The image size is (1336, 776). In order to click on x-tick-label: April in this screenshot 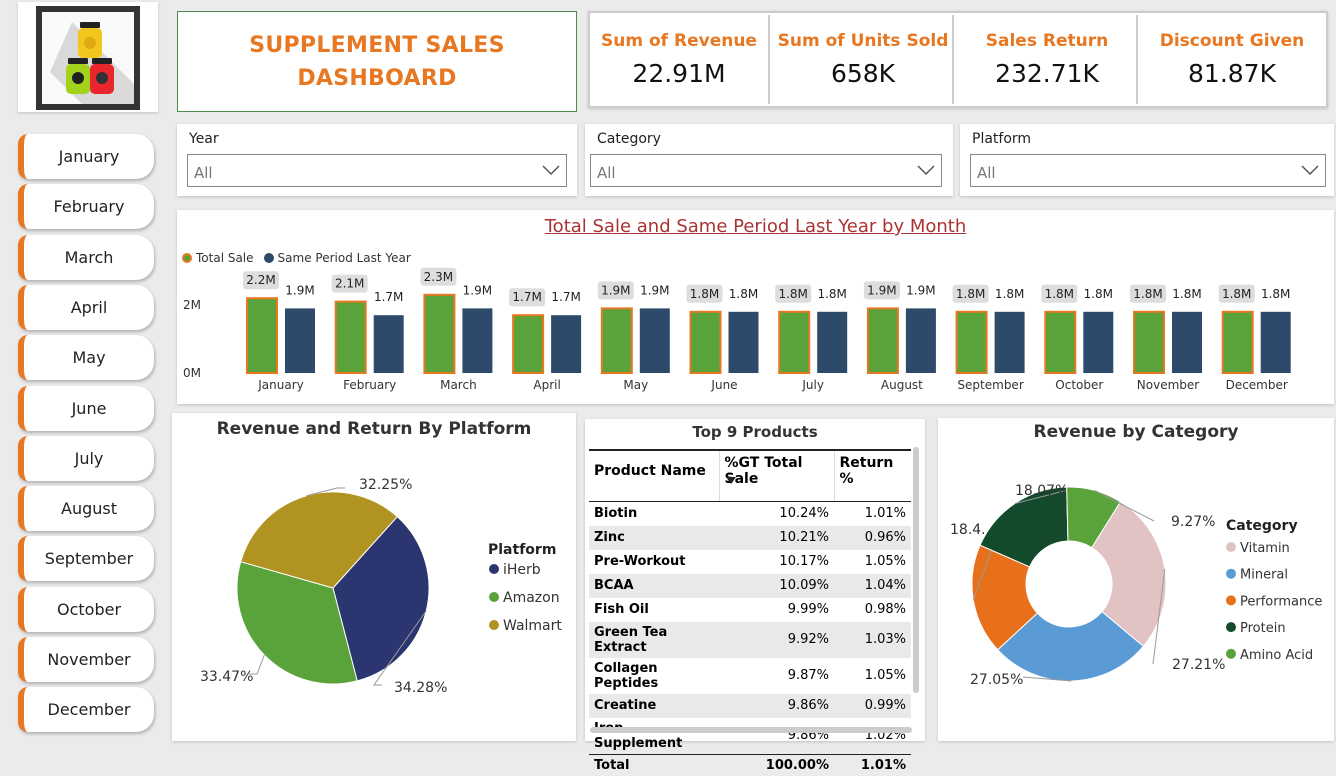, I will do `click(546, 385)`.